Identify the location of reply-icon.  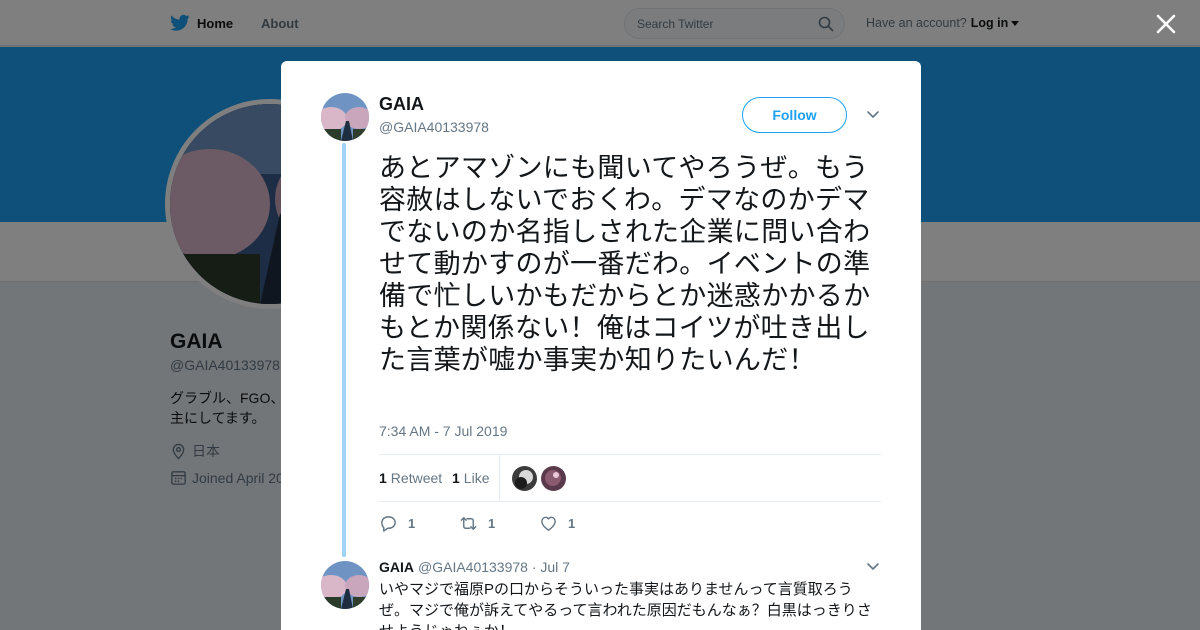
(388, 523).